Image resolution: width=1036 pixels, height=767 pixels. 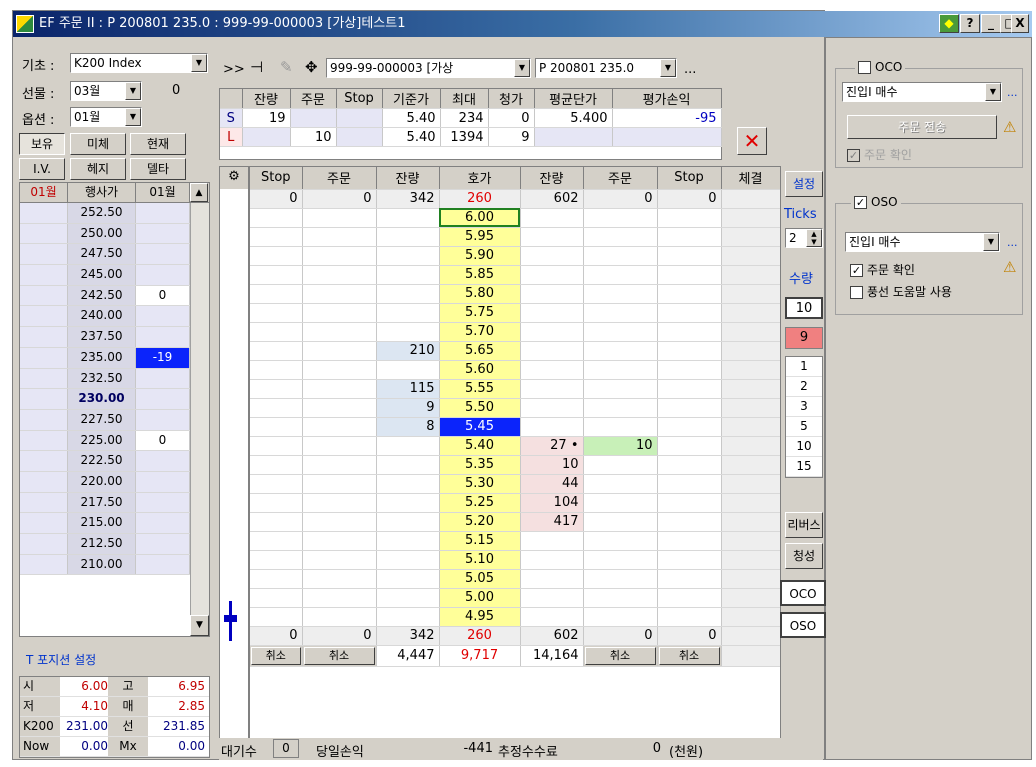 What do you see at coordinates (114, 213) in the screenshot?
I see `strike-row: 252.50` at bounding box center [114, 213].